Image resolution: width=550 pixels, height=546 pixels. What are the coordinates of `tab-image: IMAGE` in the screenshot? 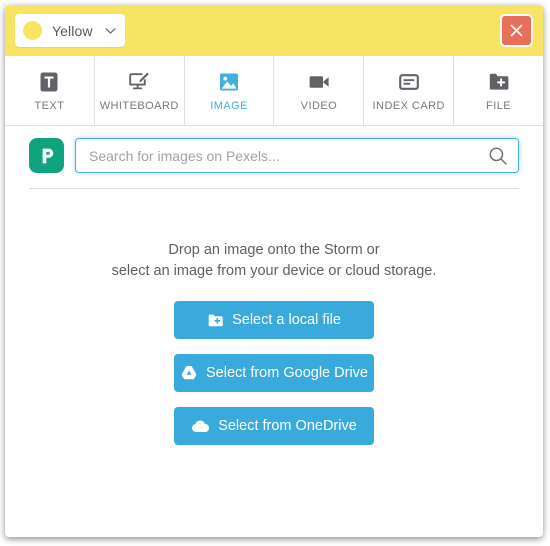 It's located at (230, 90).